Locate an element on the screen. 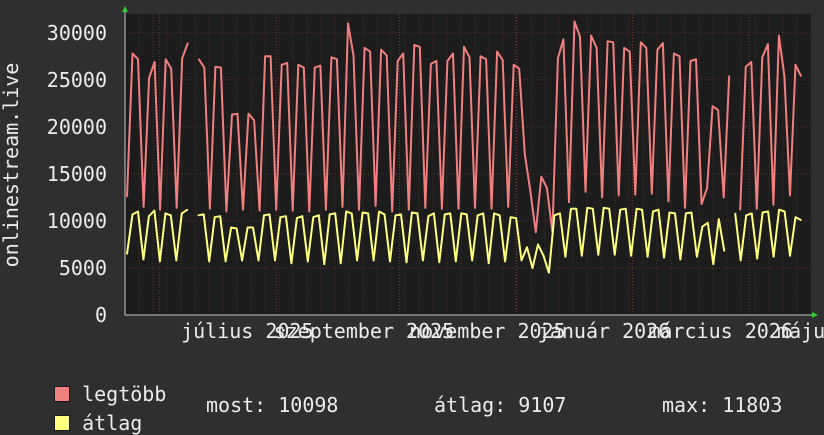 Image resolution: width=824 pixels, height=435 pixels. y-tick-label: 15000 is located at coordinates (77, 174).